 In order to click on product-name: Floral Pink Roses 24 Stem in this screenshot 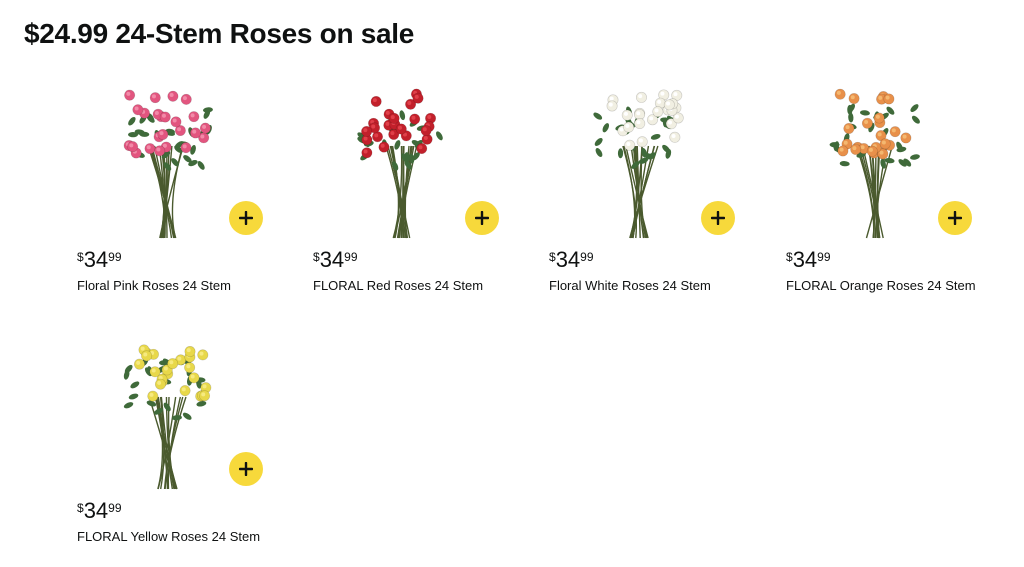, I will do `click(192, 285)`.